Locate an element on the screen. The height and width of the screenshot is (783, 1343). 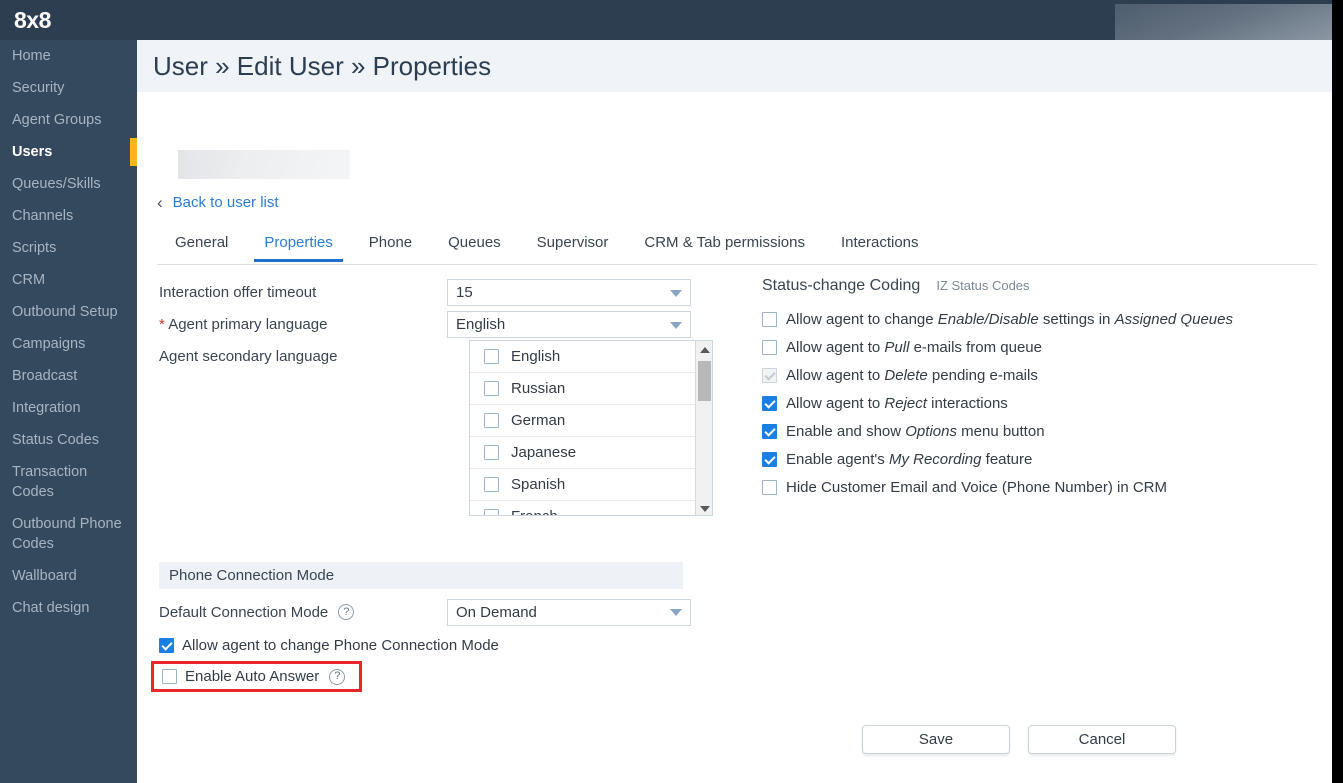
language-option: French is located at coordinates (591, 508).